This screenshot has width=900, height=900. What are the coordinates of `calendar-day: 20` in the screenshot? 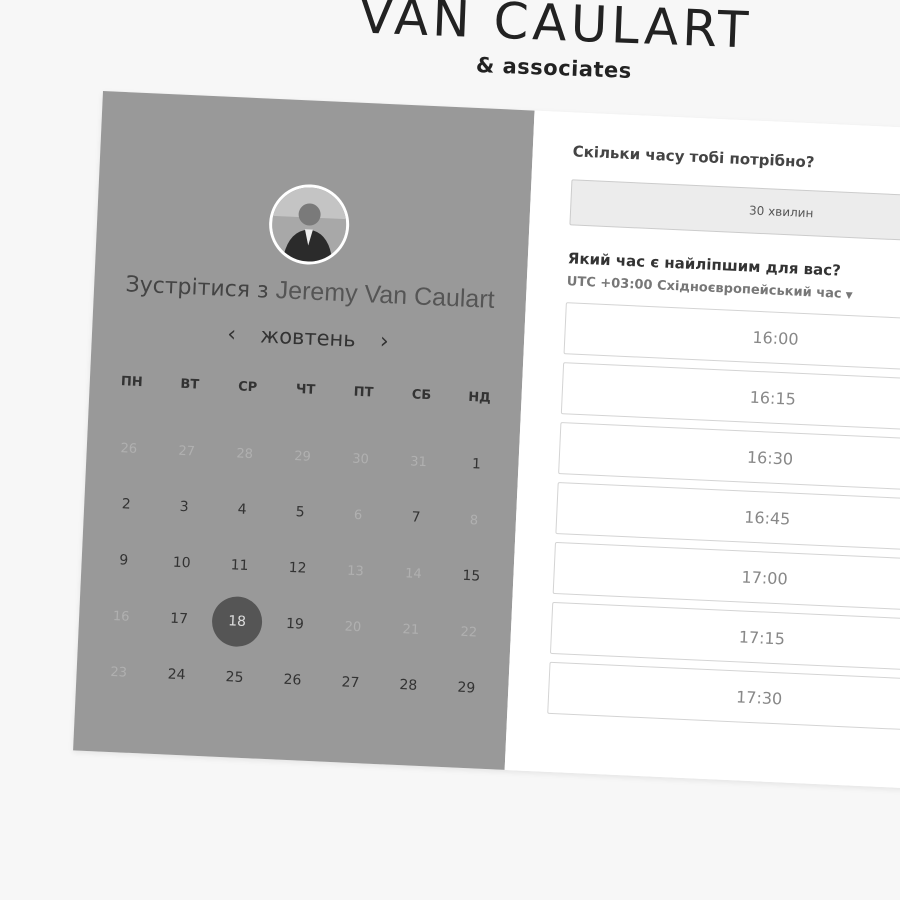 It's located at (353, 627).